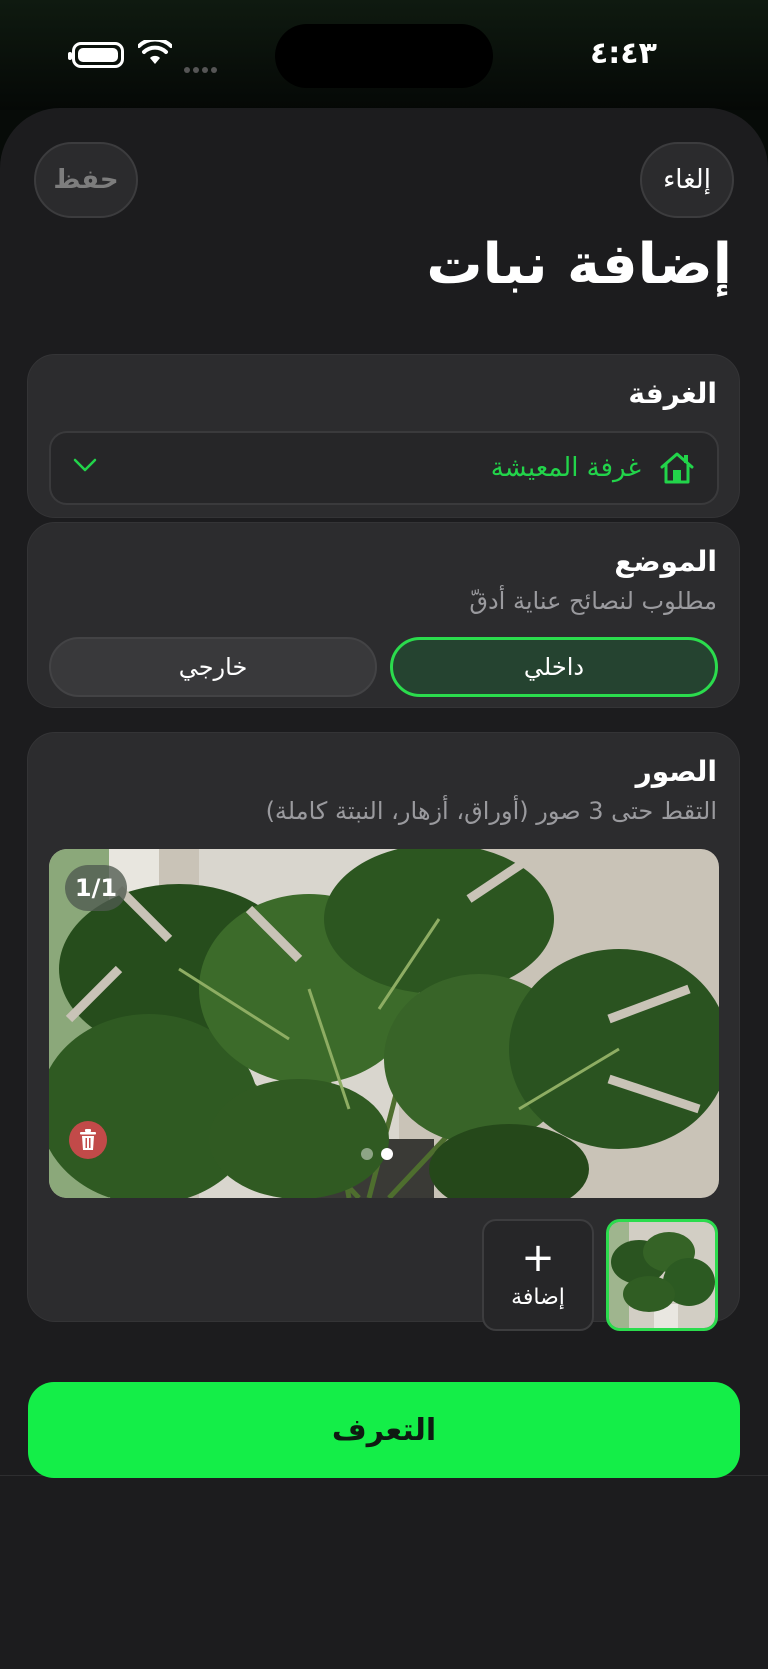 Image resolution: width=768 pixels, height=1669 pixels. I want to click on thumbnail-image, so click(662, 1275).